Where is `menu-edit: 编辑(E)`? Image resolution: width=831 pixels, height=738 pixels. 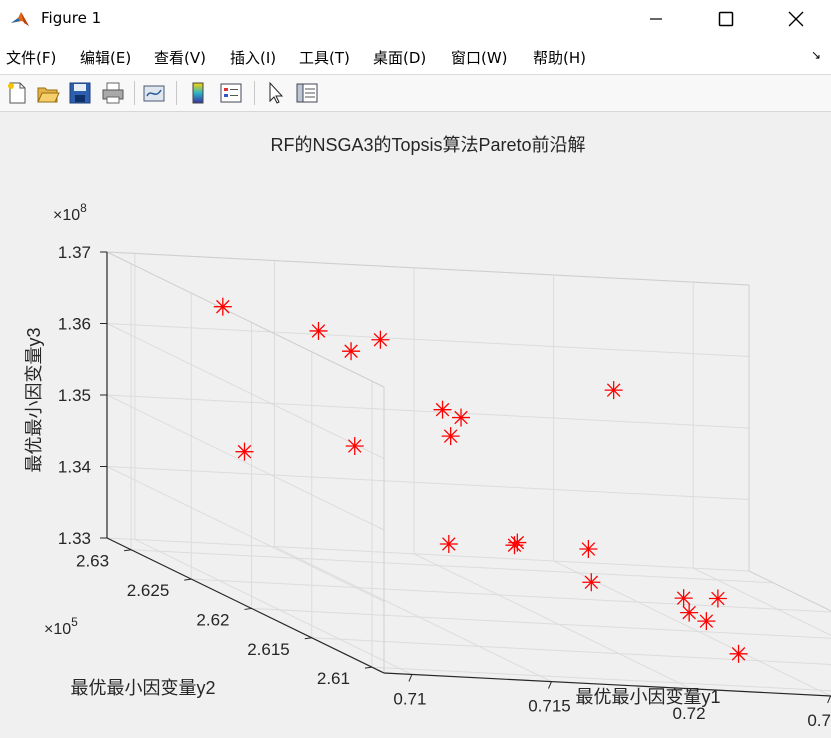 menu-edit: 编辑(E) is located at coordinates (105, 57).